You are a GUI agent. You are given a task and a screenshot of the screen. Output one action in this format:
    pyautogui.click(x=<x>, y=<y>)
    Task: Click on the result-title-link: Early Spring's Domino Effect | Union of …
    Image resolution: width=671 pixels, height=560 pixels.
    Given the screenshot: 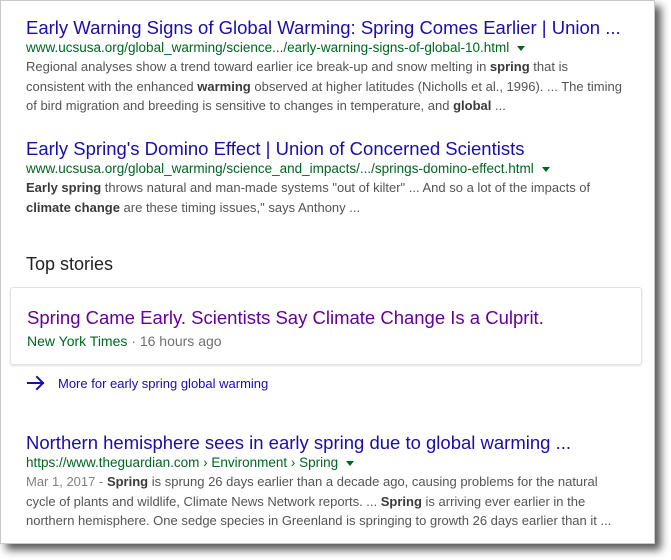 What is the action you would take?
    pyautogui.click(x=331, y=149)
    